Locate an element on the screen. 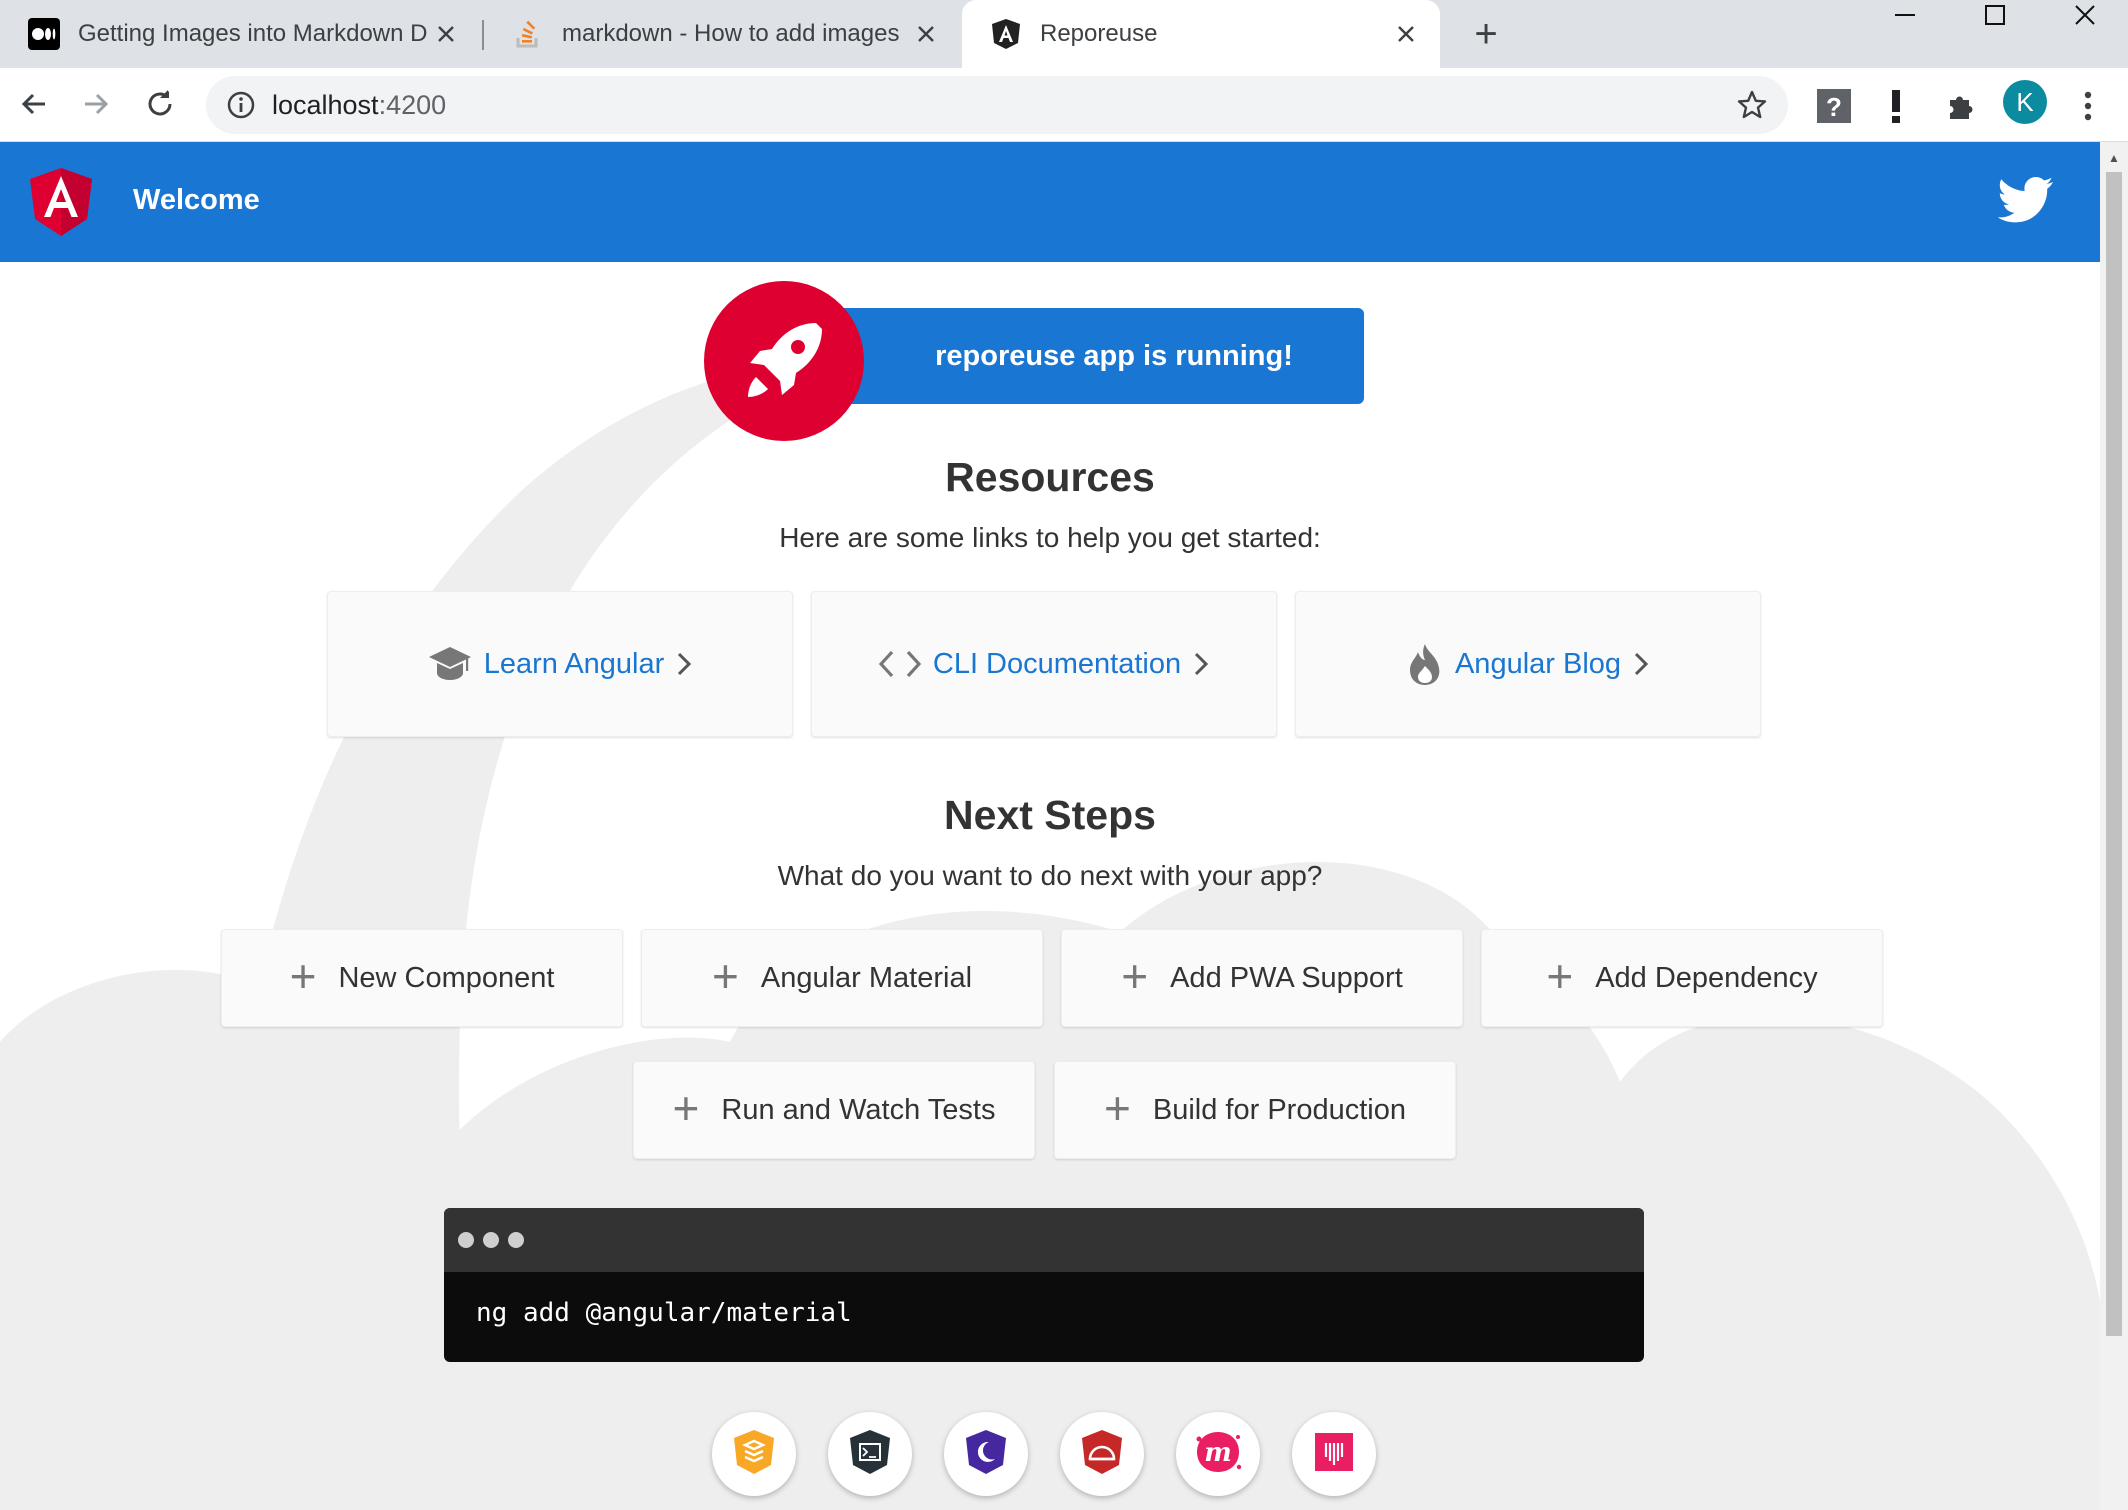  back-arrow-icon is located at coordinates (34, 104).